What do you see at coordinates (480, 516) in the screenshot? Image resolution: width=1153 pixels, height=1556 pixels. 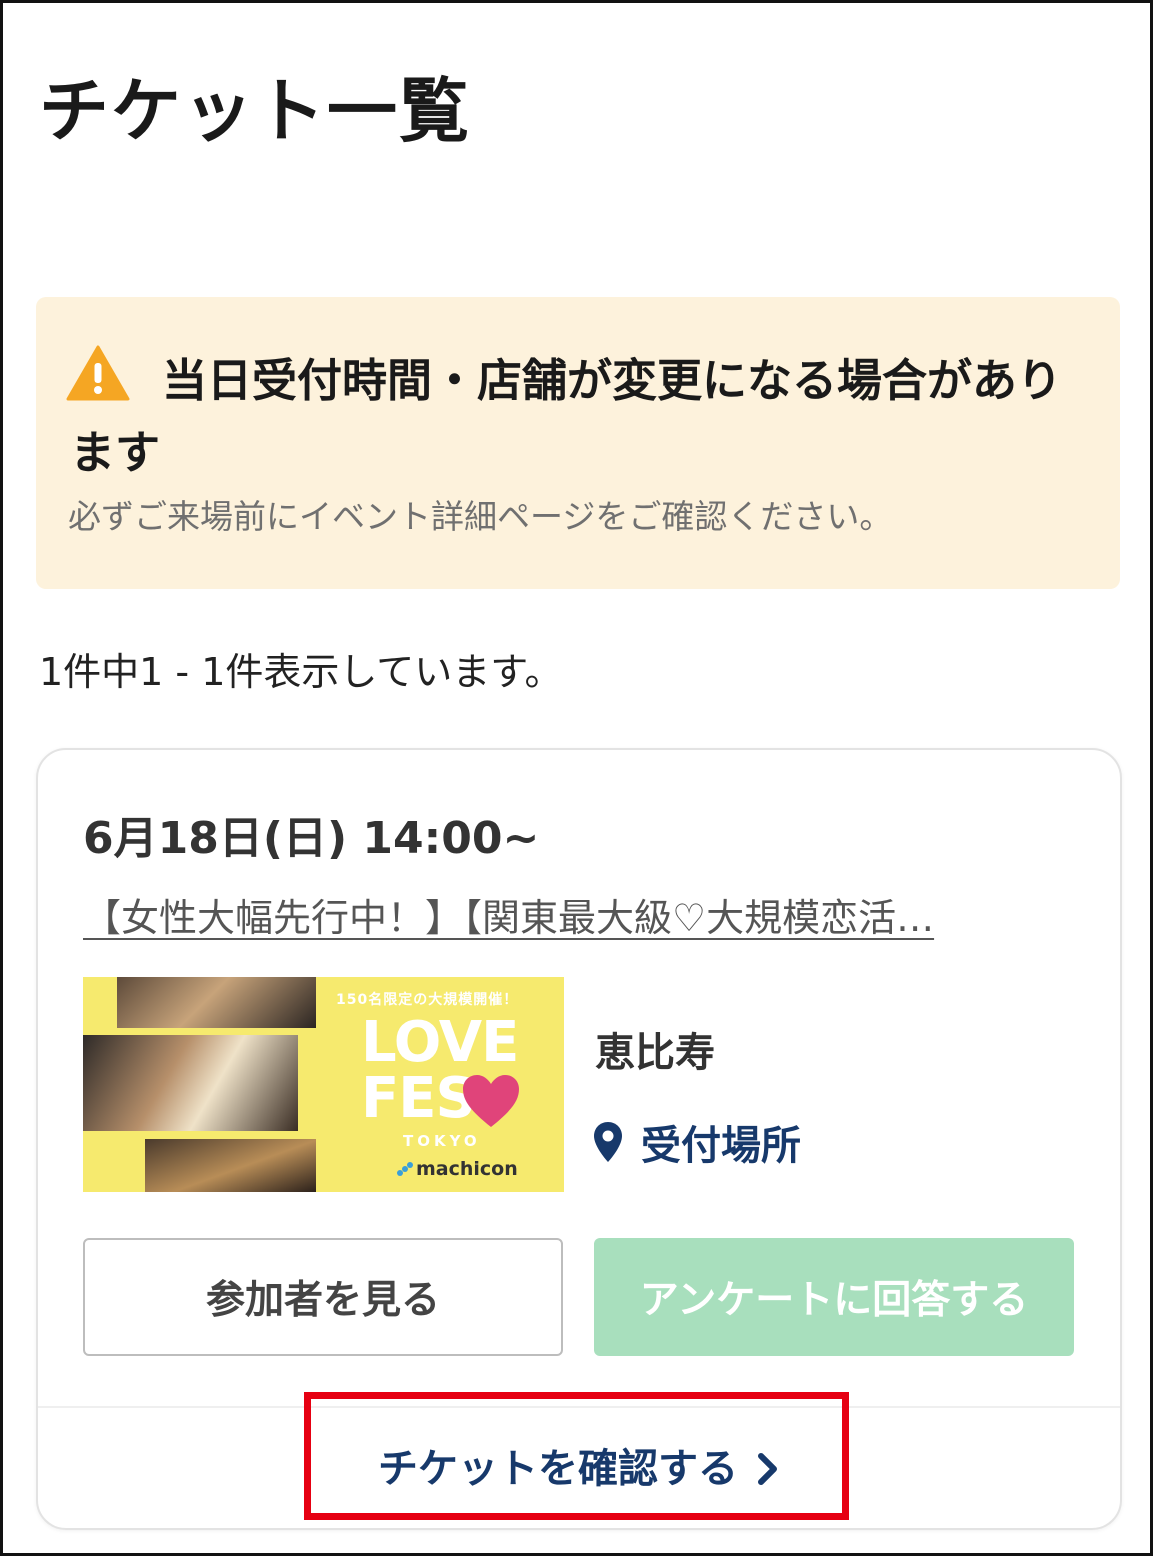 I see `notice-subtext: 必ずご来場前にイベント詳細ページをご確認ください。` at bounding box center [480, 516].